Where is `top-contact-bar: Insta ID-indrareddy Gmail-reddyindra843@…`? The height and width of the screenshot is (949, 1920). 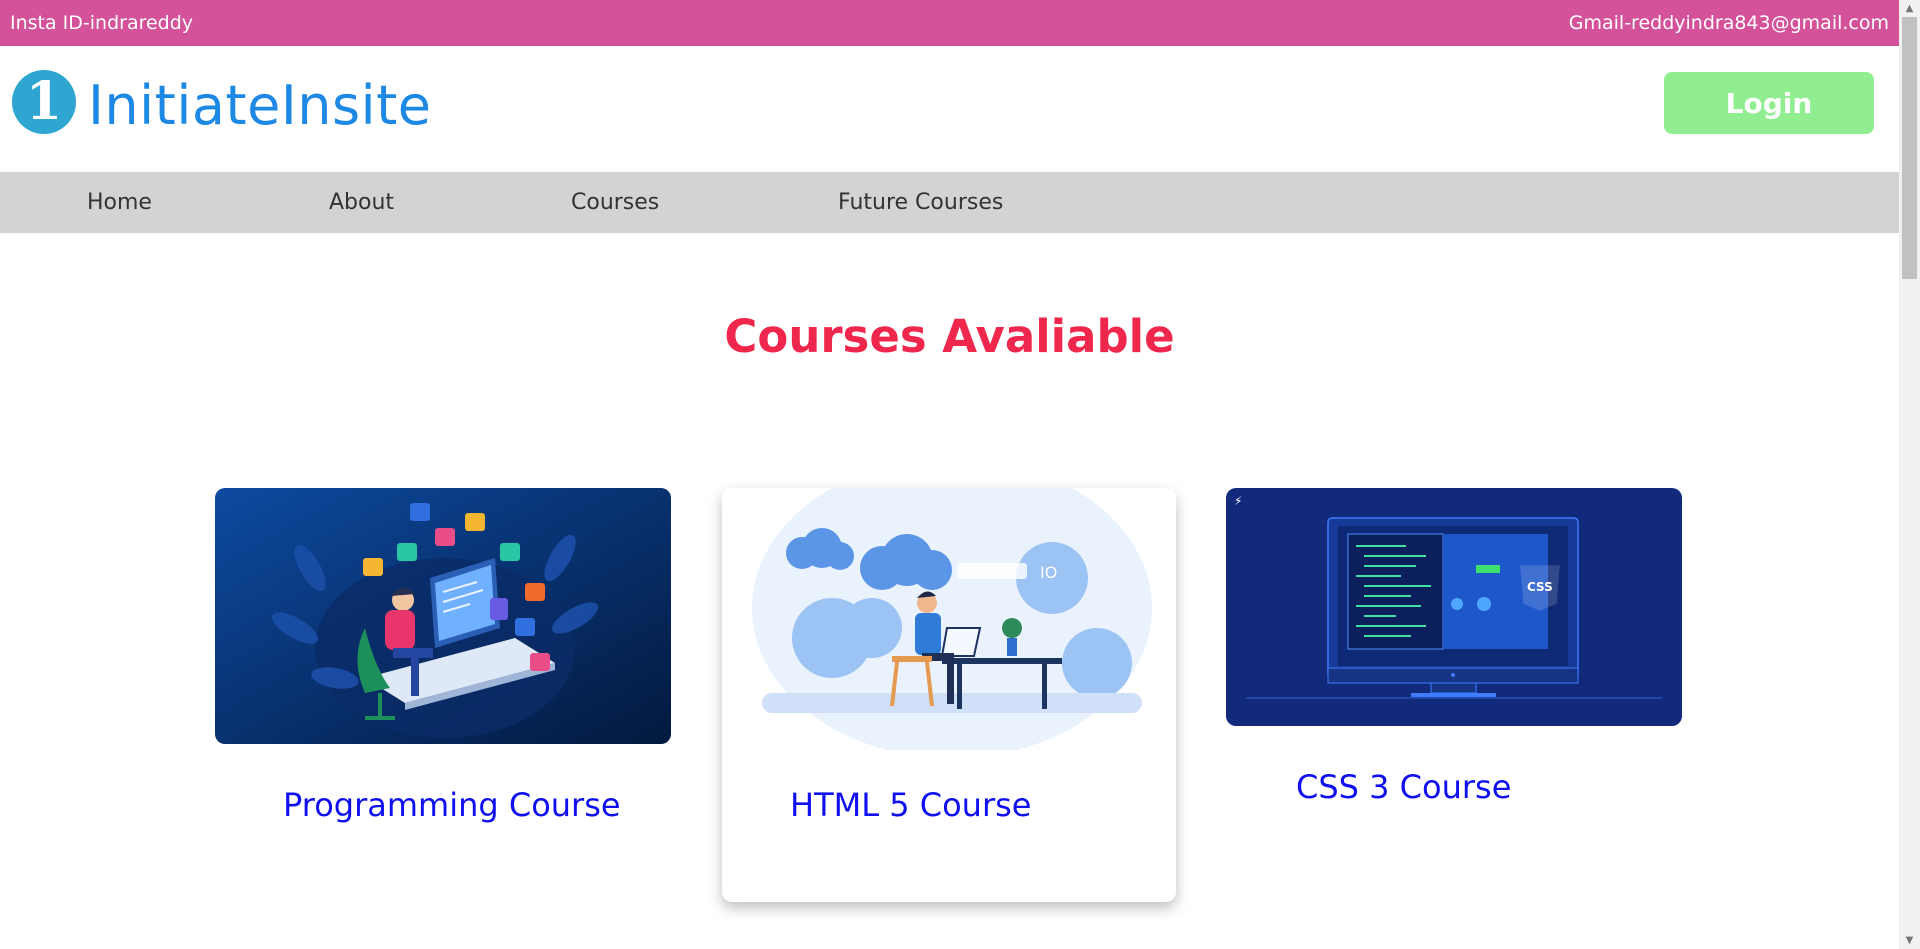
top-contact-bar: Insta ID-indrareddy Gmail-reddyindra843@… is located at coordinates (949, 23).